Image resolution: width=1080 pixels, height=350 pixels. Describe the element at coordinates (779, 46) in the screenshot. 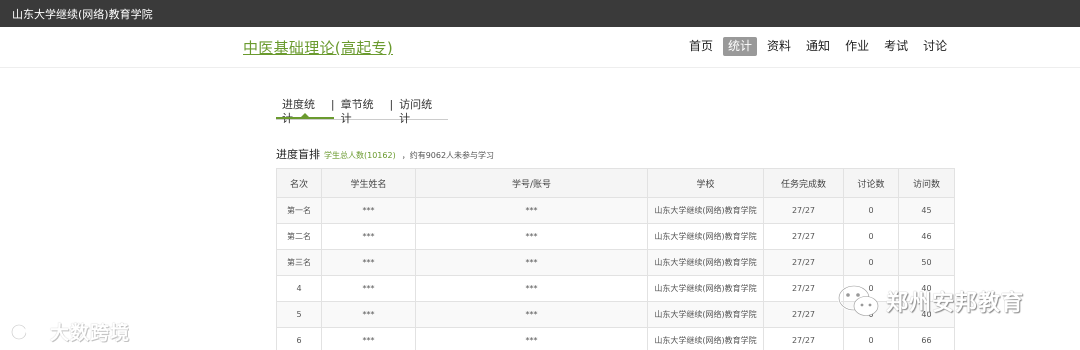

I see `nav-materials: 资料` at that location.